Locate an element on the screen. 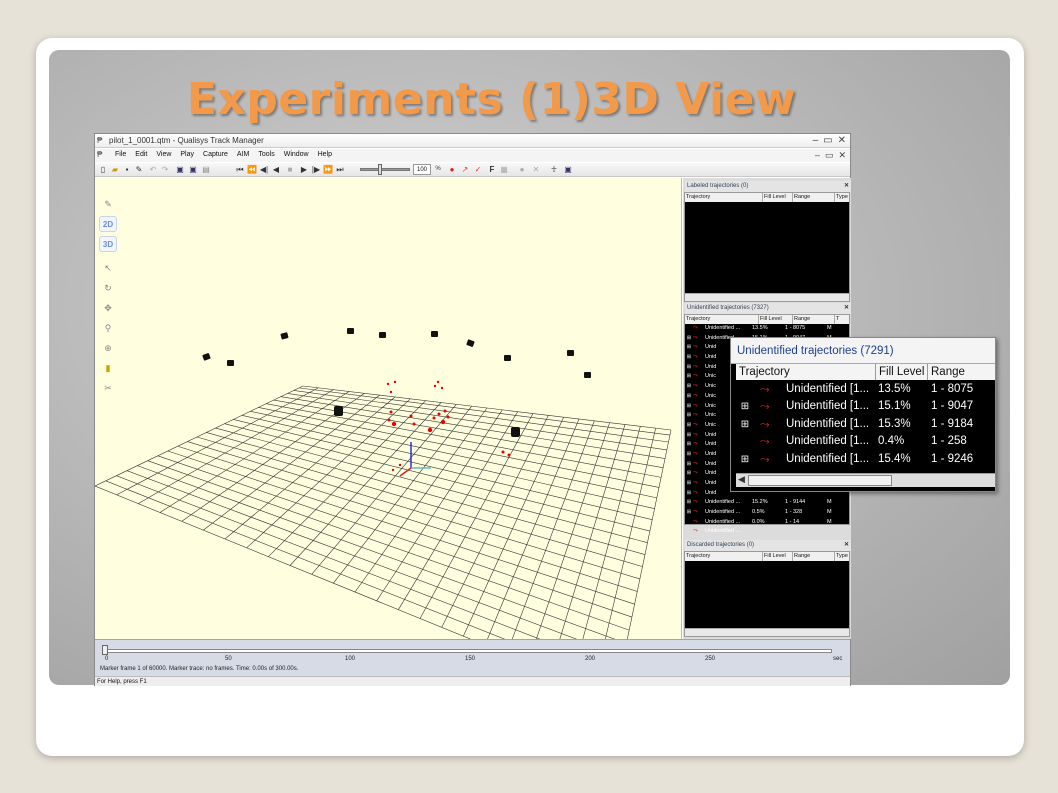 This screenshot has width=1058, height=793. fast-forward-icon: ⏩ is located at coordinates (328, 169).